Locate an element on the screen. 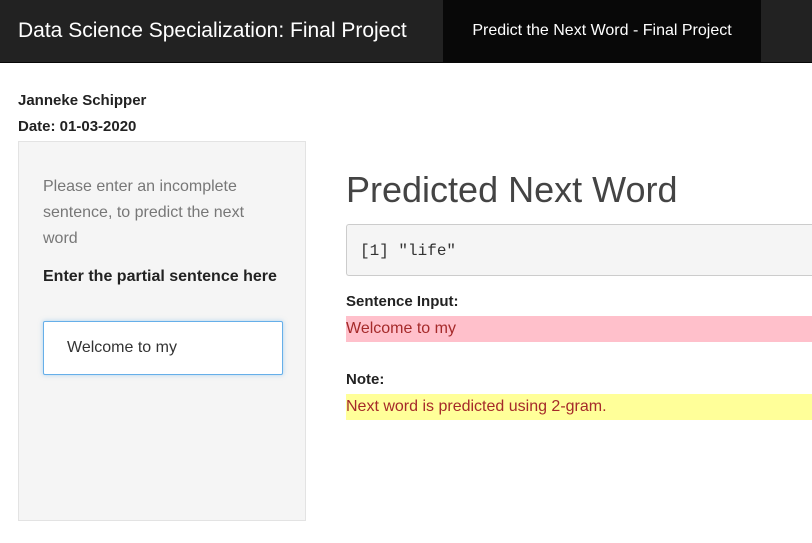  sentence-input-value: Welcome to my is located at coordinates (579, 329).